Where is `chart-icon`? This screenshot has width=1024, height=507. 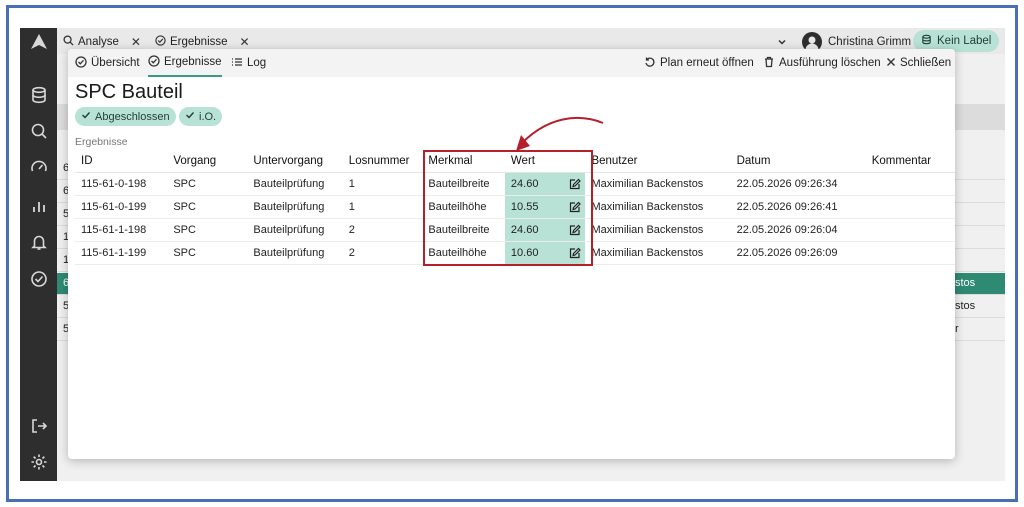
chart-icon is located at coordinates (38, 206).